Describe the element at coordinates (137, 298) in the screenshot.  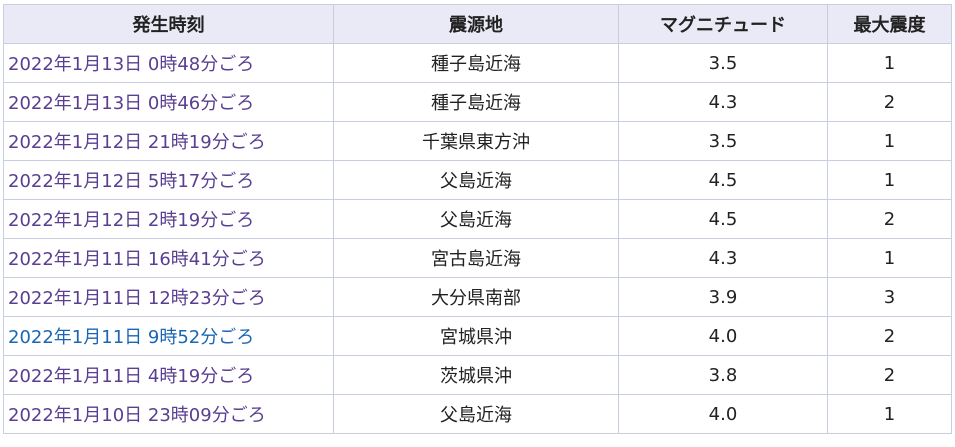
I see `time-link: 2022年1月11日 12時23分ごろ` at that location.